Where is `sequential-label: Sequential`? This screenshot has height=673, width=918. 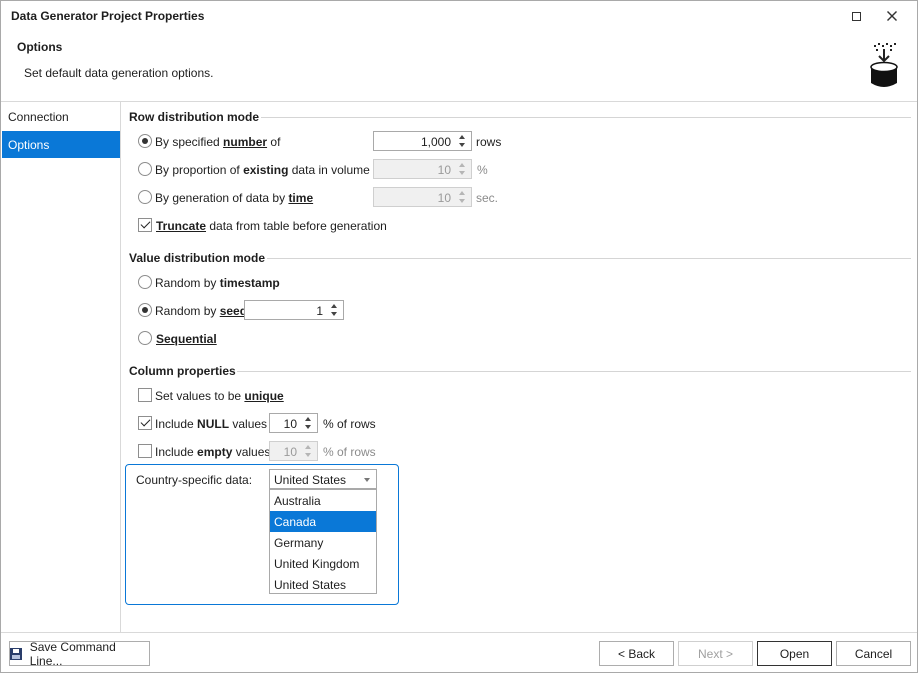 sequential-label: Sequential is located at coordinates (186, 339).